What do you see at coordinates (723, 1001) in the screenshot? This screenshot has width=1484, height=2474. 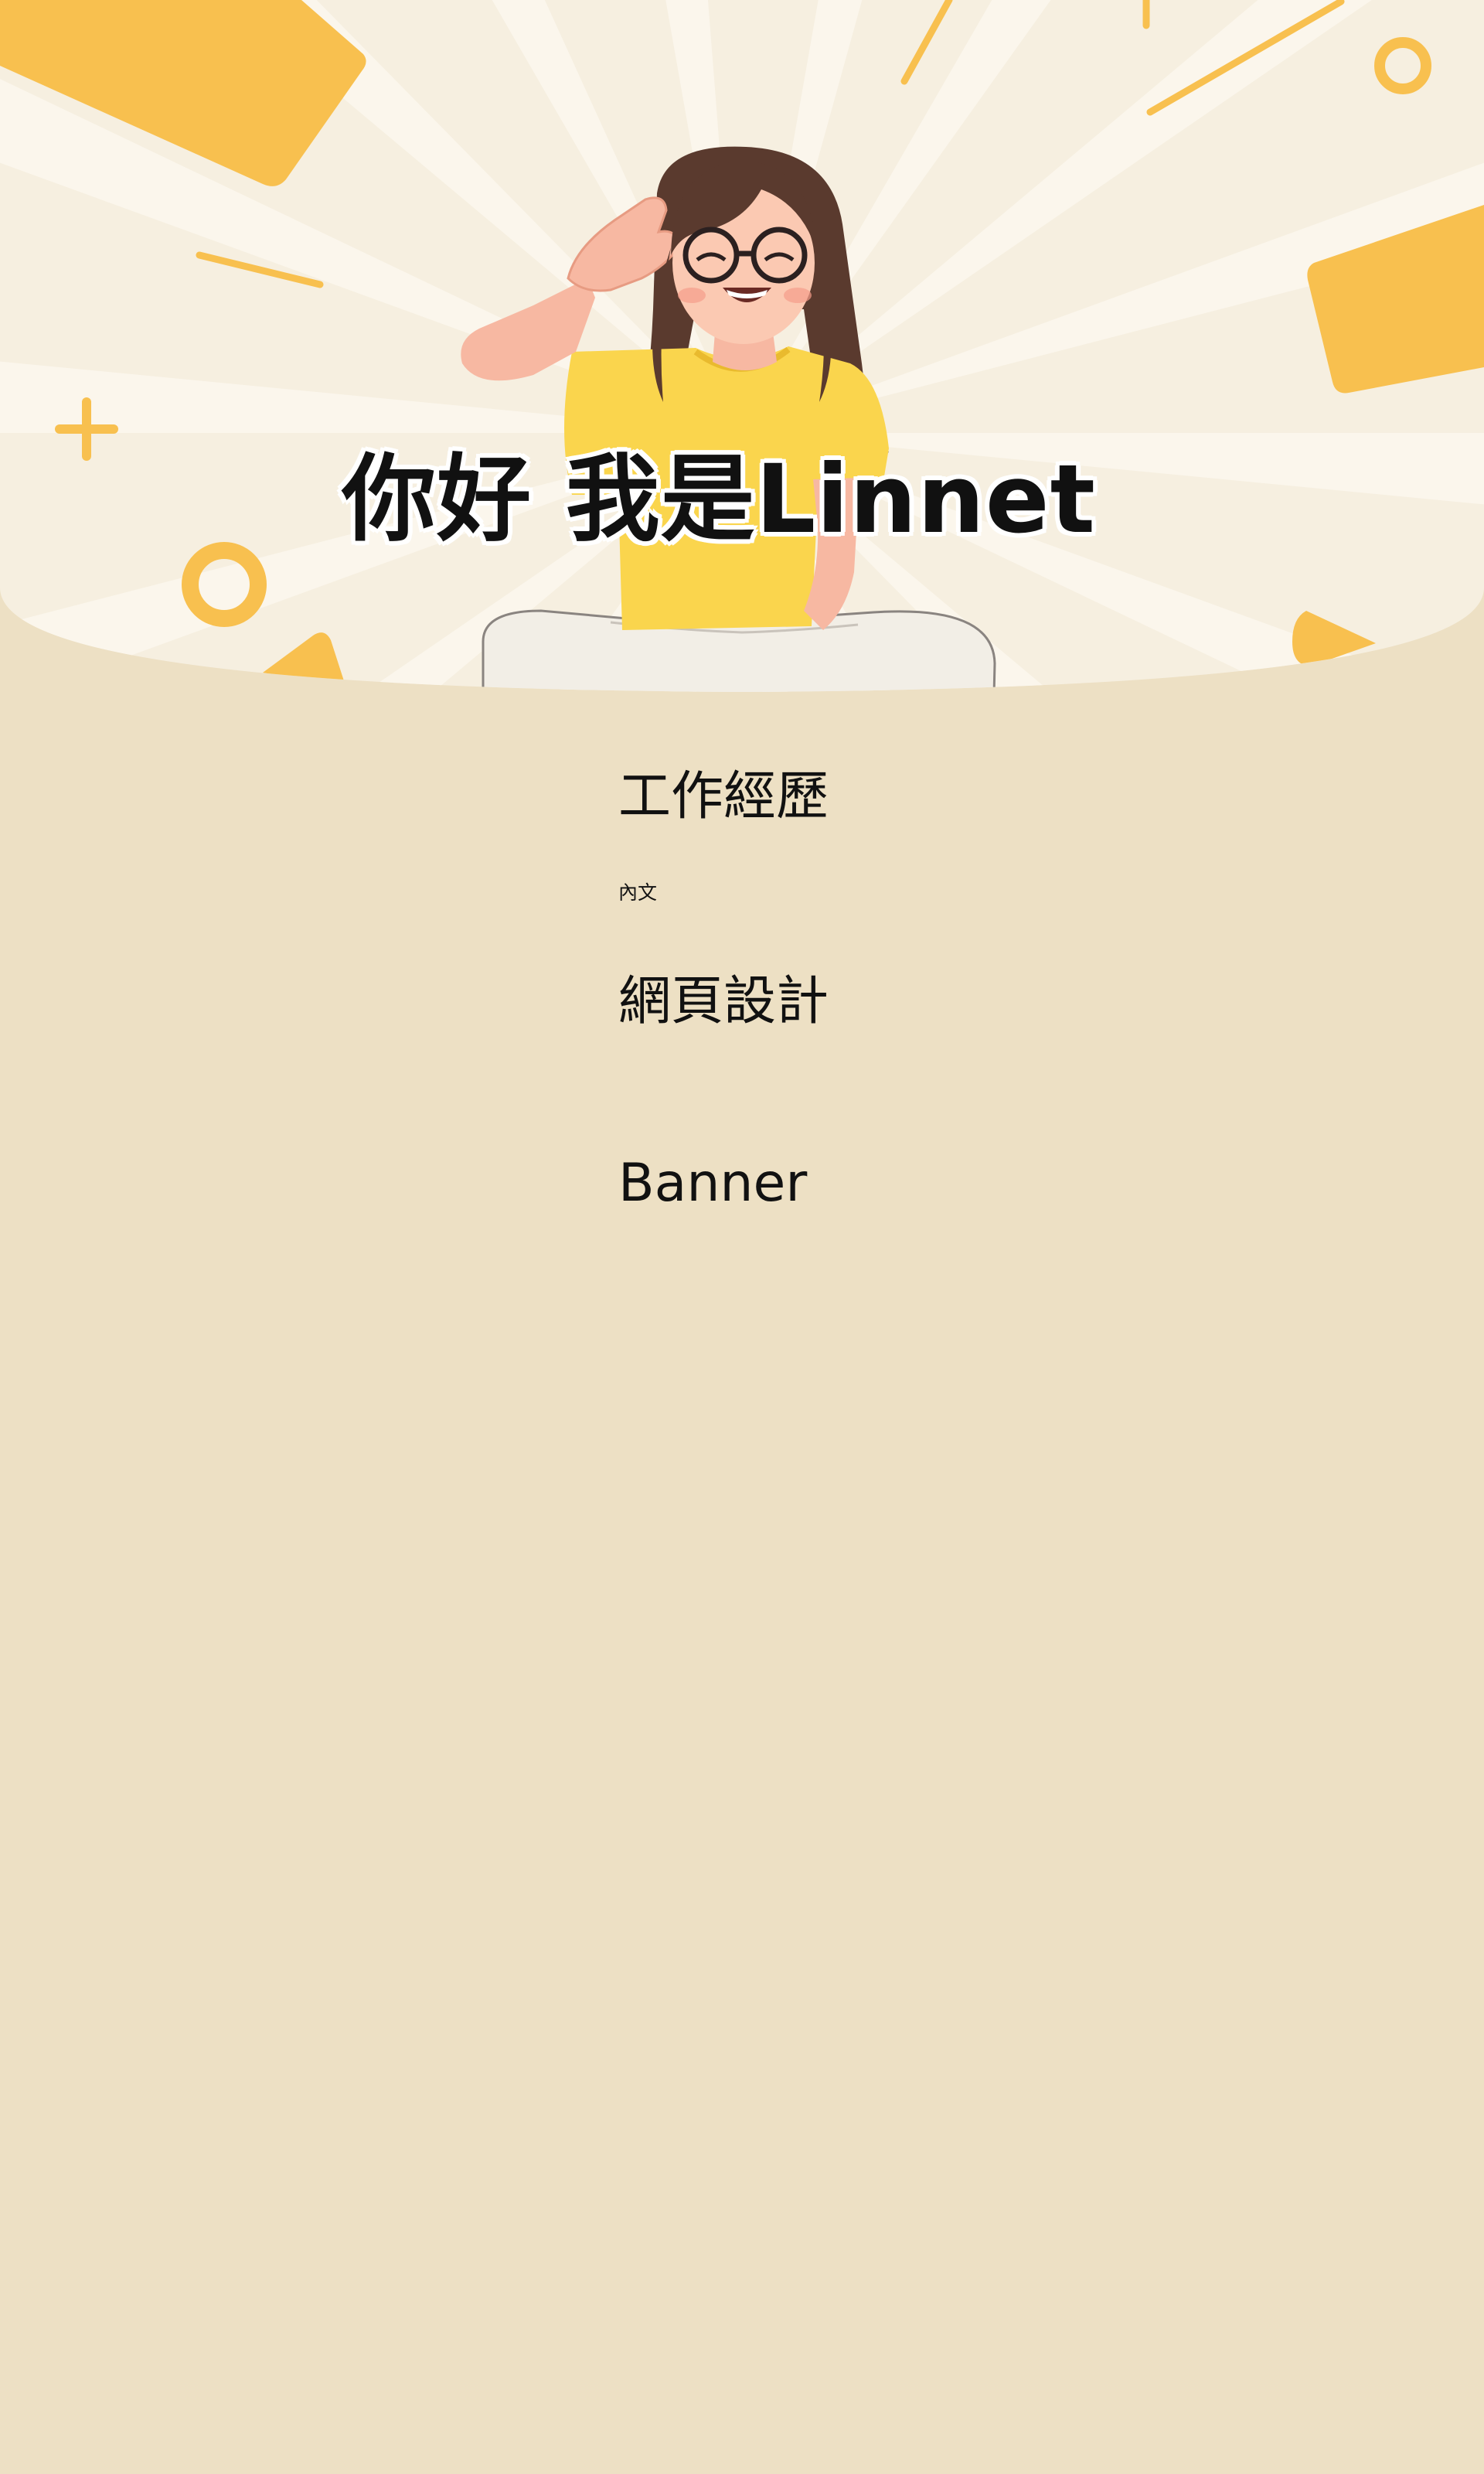 I see `section-title-web-design: 網頁設計` at bounding box center [723, 1001].